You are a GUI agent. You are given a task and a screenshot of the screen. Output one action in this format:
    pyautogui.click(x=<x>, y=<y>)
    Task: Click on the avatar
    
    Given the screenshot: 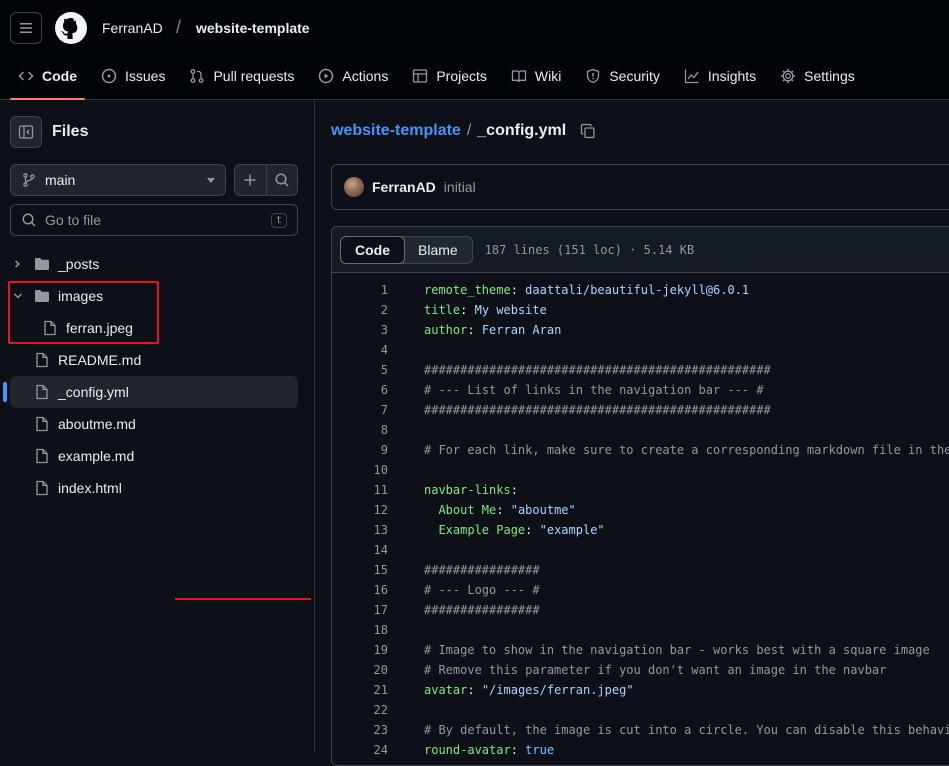 What is the action you would take?
    pyautogui.click(x=354, y=187)
    